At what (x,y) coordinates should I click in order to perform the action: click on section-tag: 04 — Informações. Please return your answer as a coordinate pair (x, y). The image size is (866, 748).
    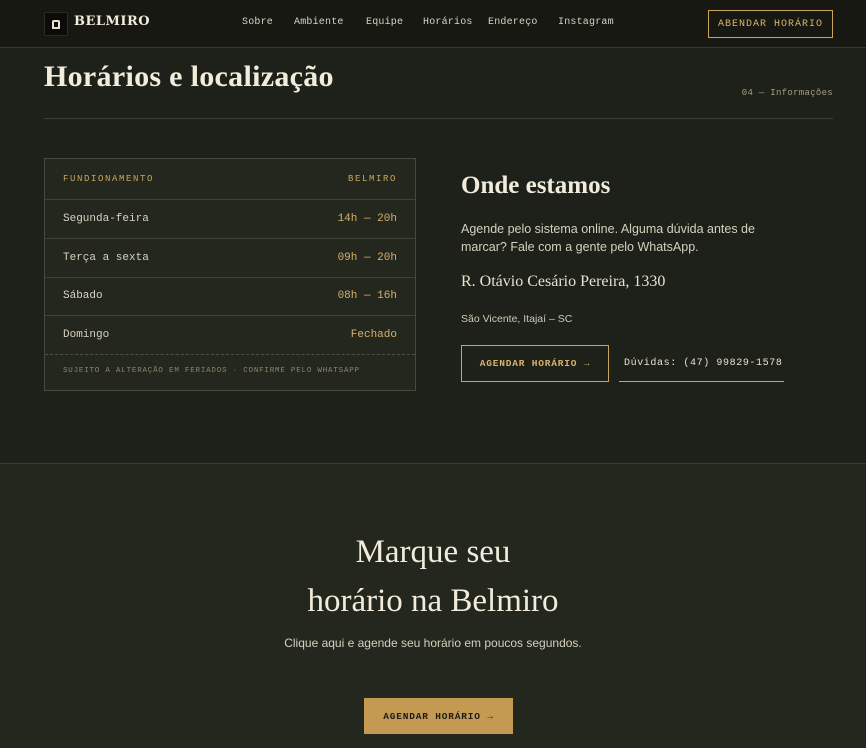
    Looking at the image, I should click on (787, 93).